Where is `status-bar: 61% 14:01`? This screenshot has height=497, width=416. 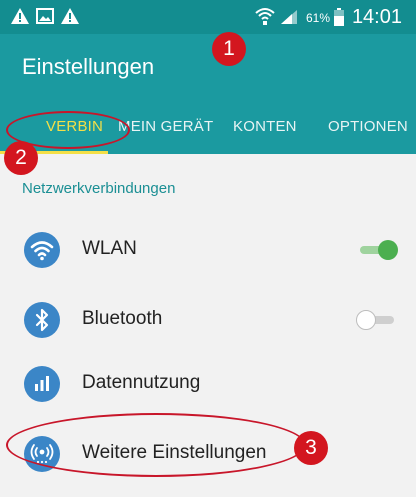
status-bar: 61% 14:01 is located at coordinates (208, 17).